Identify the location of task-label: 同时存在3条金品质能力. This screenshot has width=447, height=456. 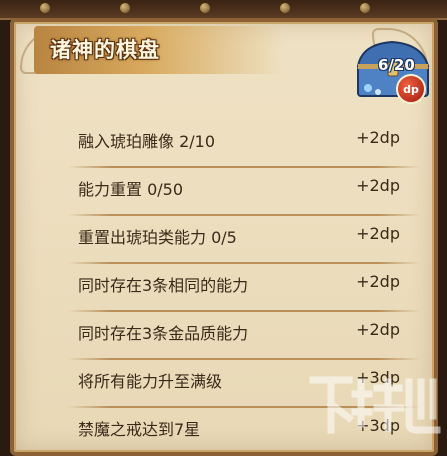
(163, 333).